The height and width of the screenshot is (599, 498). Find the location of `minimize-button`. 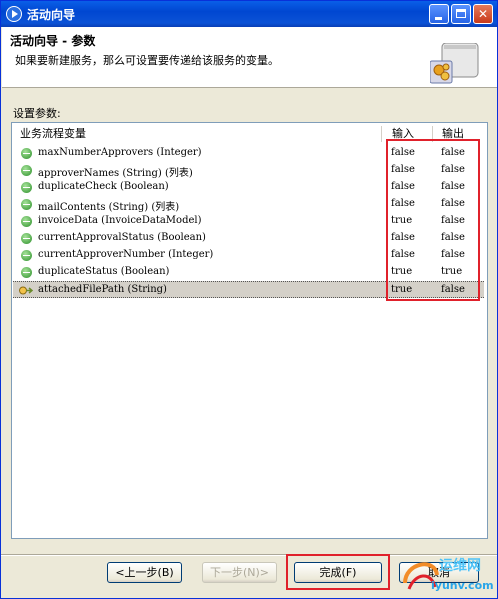

minimize-button is located at coordinates (439, 14).